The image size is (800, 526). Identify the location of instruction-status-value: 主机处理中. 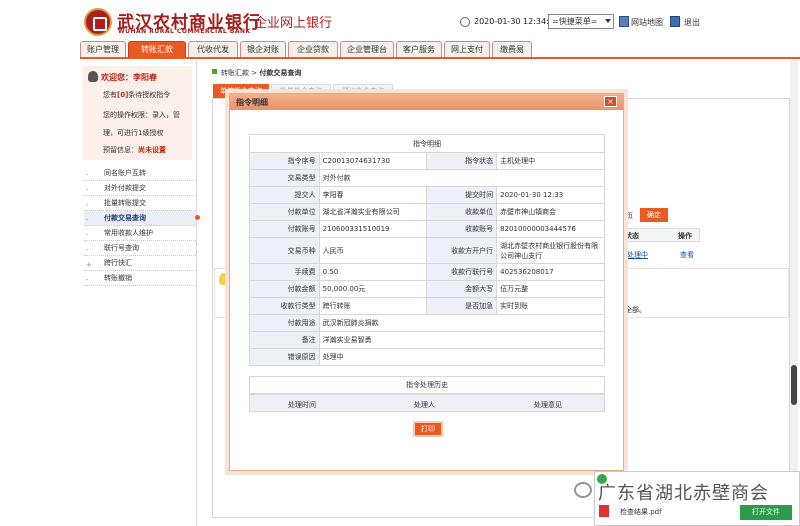
(550, 161).